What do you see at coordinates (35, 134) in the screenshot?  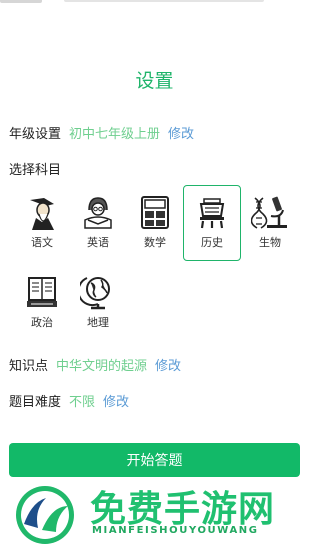 I see `grade-label: 年级设置` at bounding box center [35, 134].